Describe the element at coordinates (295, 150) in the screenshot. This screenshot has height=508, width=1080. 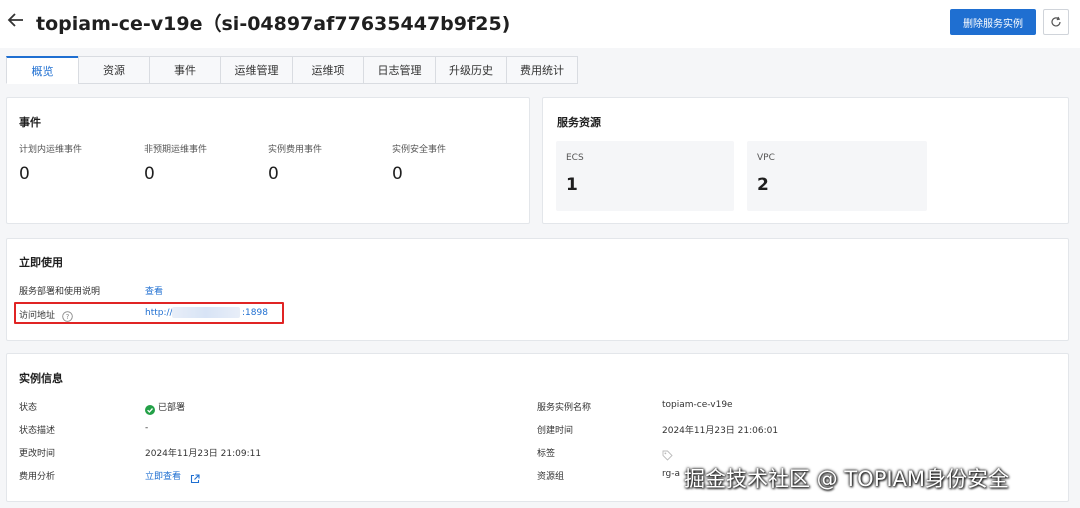
I see `instance-cost-events-label: 实例费用事件` at that location.